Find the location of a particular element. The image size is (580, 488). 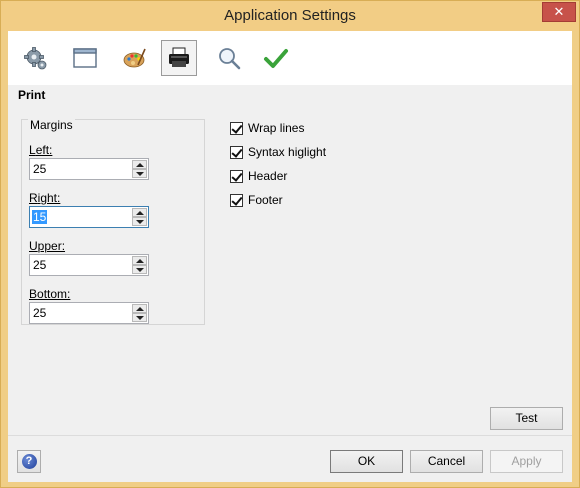

right-margin-label: Right: is located at coordinates (45, 198).